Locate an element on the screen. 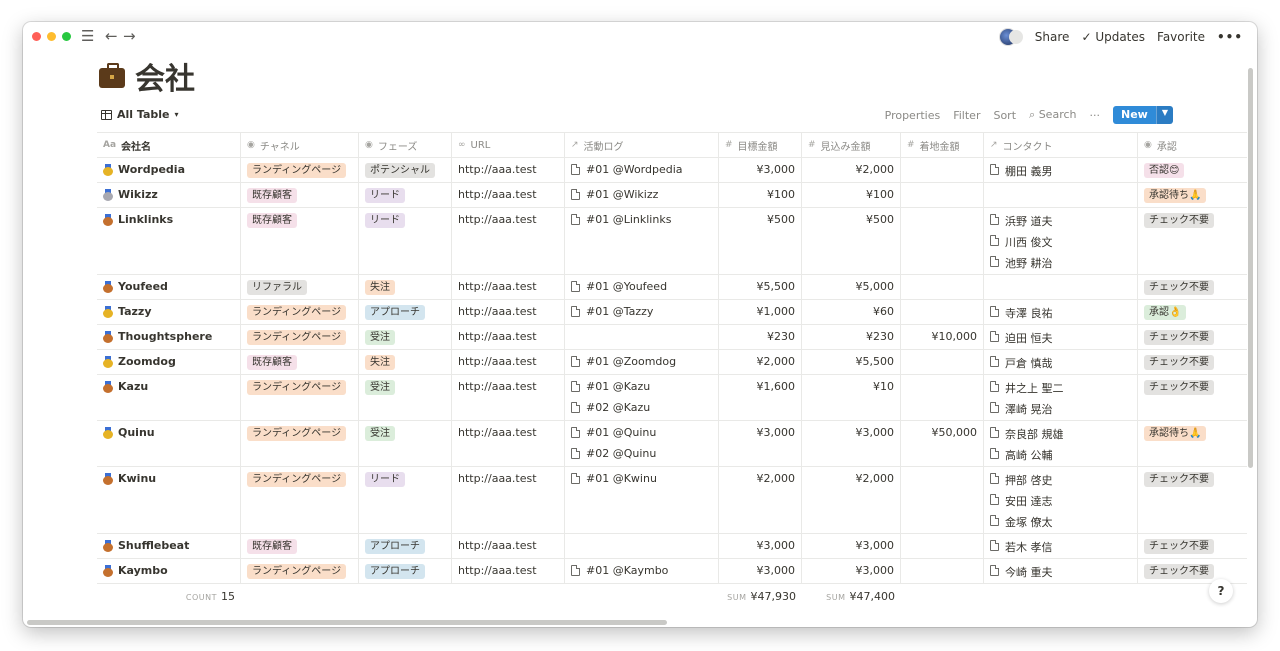 The height and width of the screenshot is (651, 1280). cell-contact: 井之上 聖二 澤崎 晃治 is located at coordinates (1061, 397).